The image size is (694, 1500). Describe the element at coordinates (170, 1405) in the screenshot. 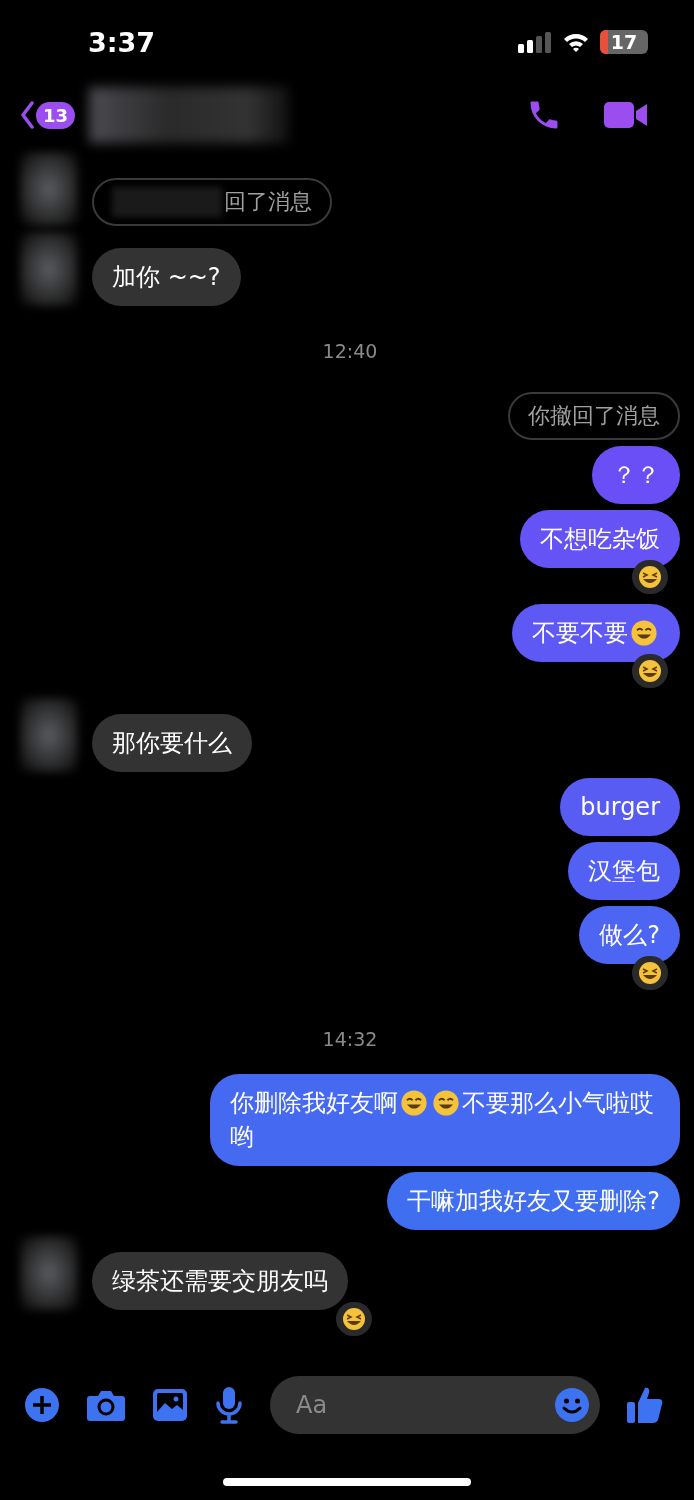

I see `image-icon` at that location.